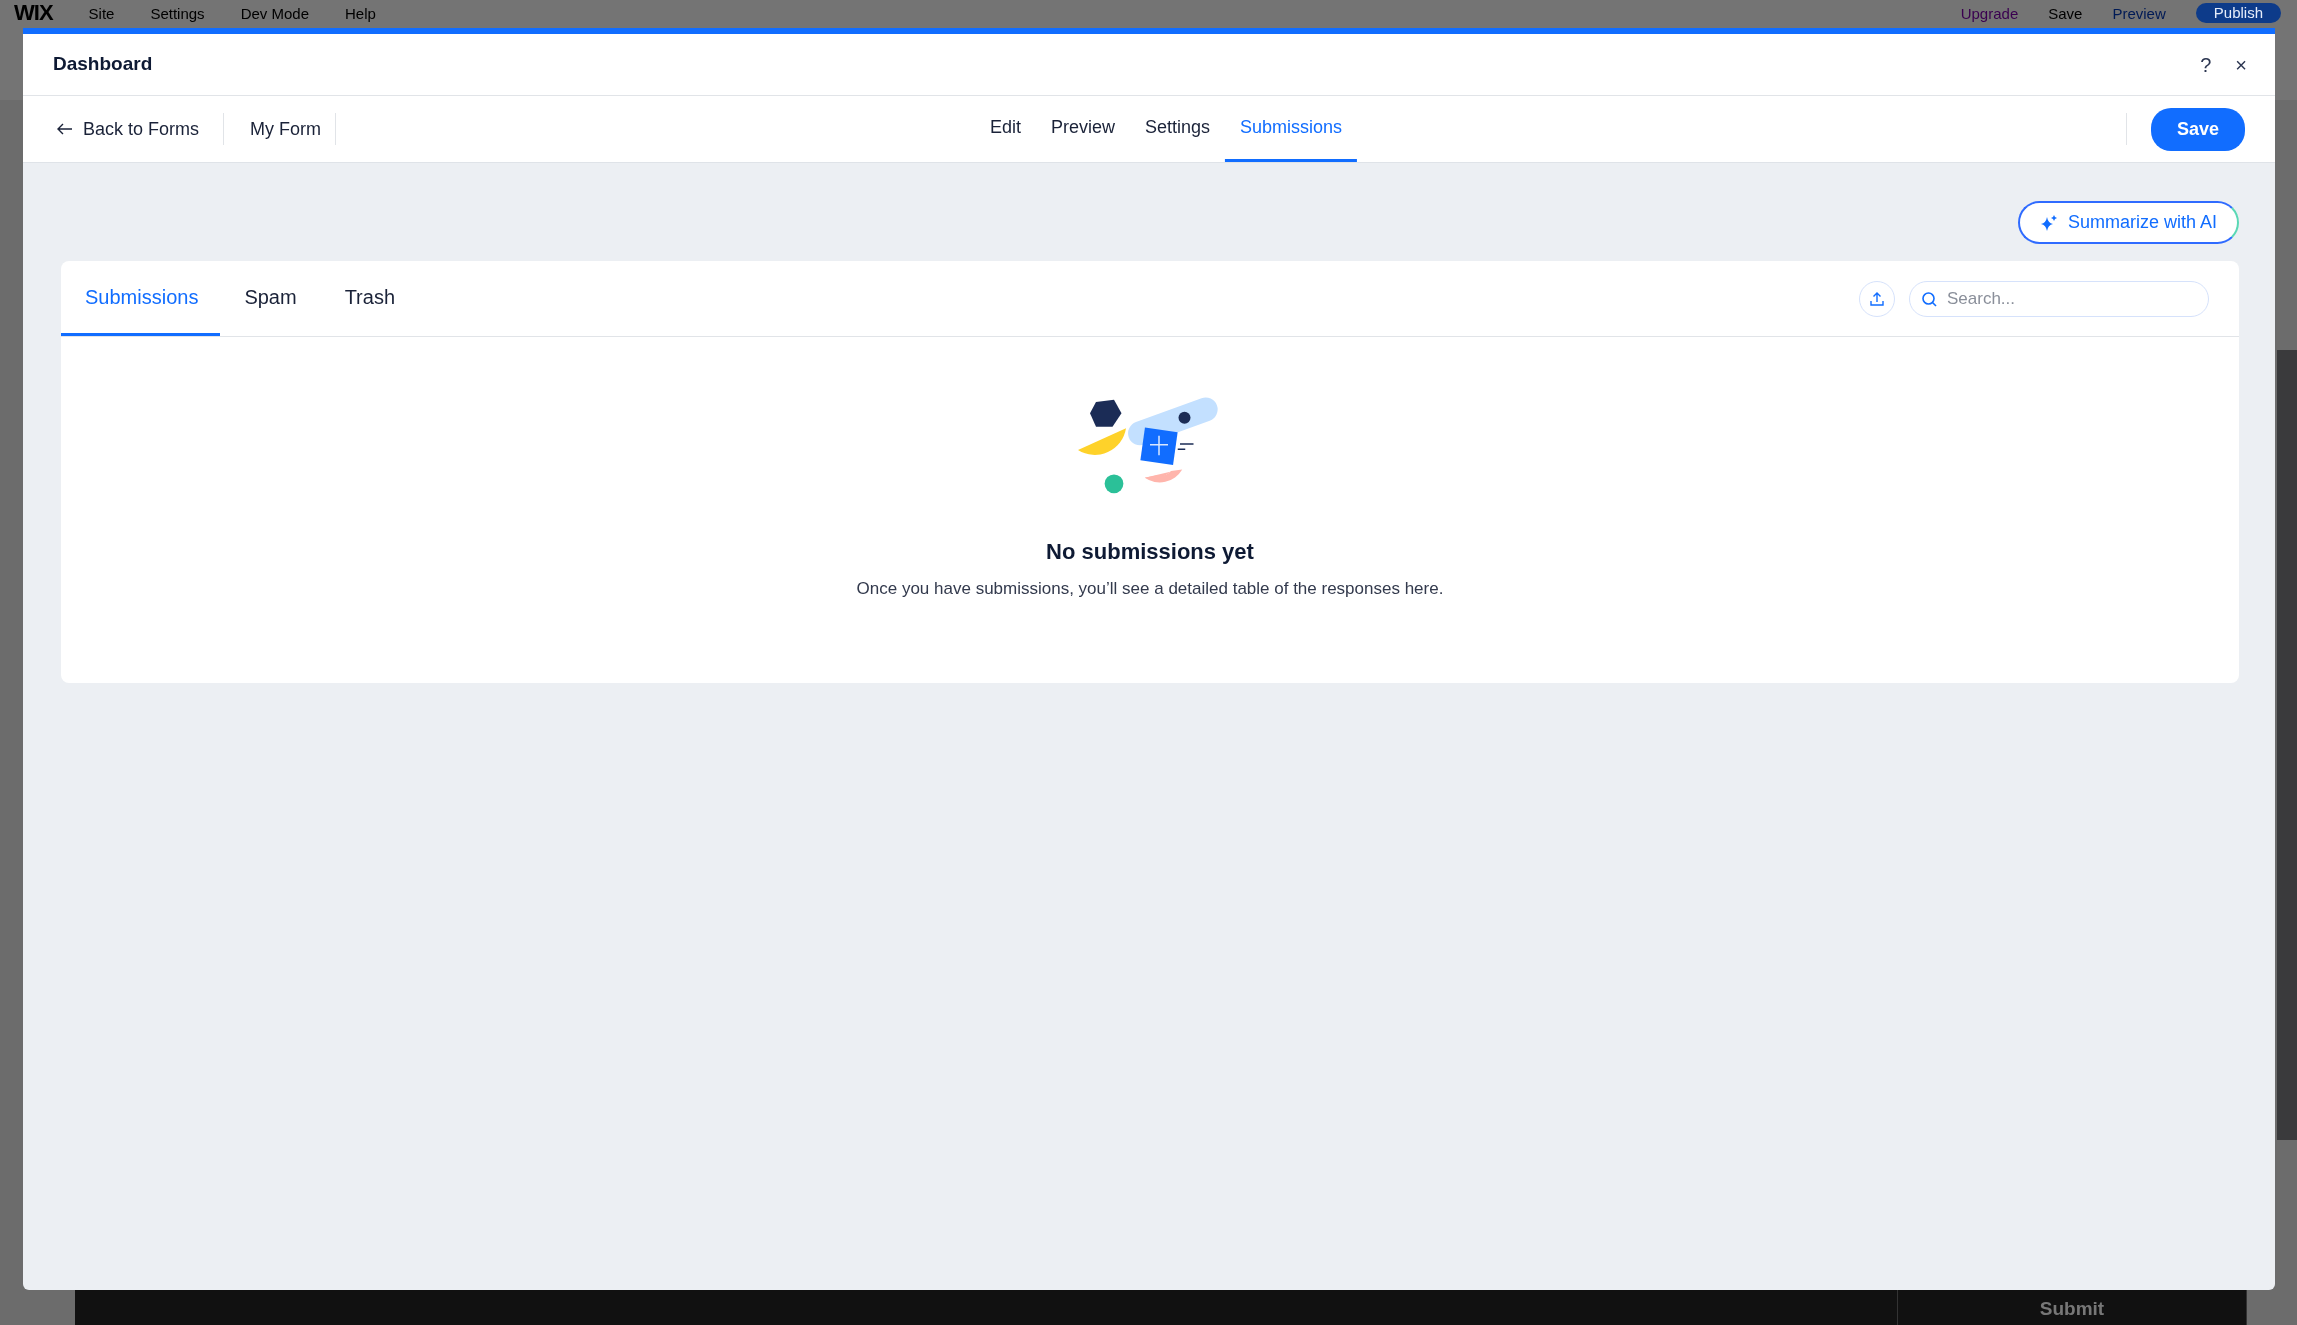  What do you see at coordinates (370, 298) in the screenshot?
I see `tab: Trash` at bounding box center [370, 298].